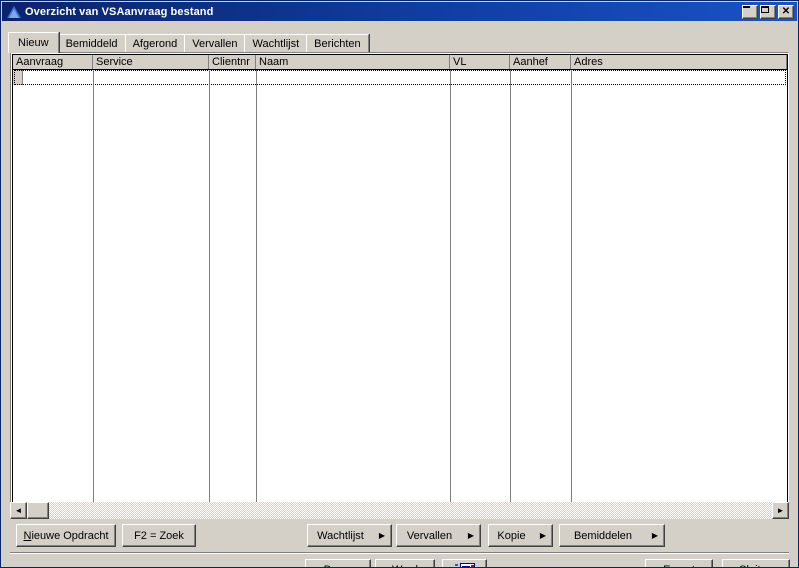  Describe the element at coordinates (405, 563) in the screenshot. I see `word-button: Word` at that location.